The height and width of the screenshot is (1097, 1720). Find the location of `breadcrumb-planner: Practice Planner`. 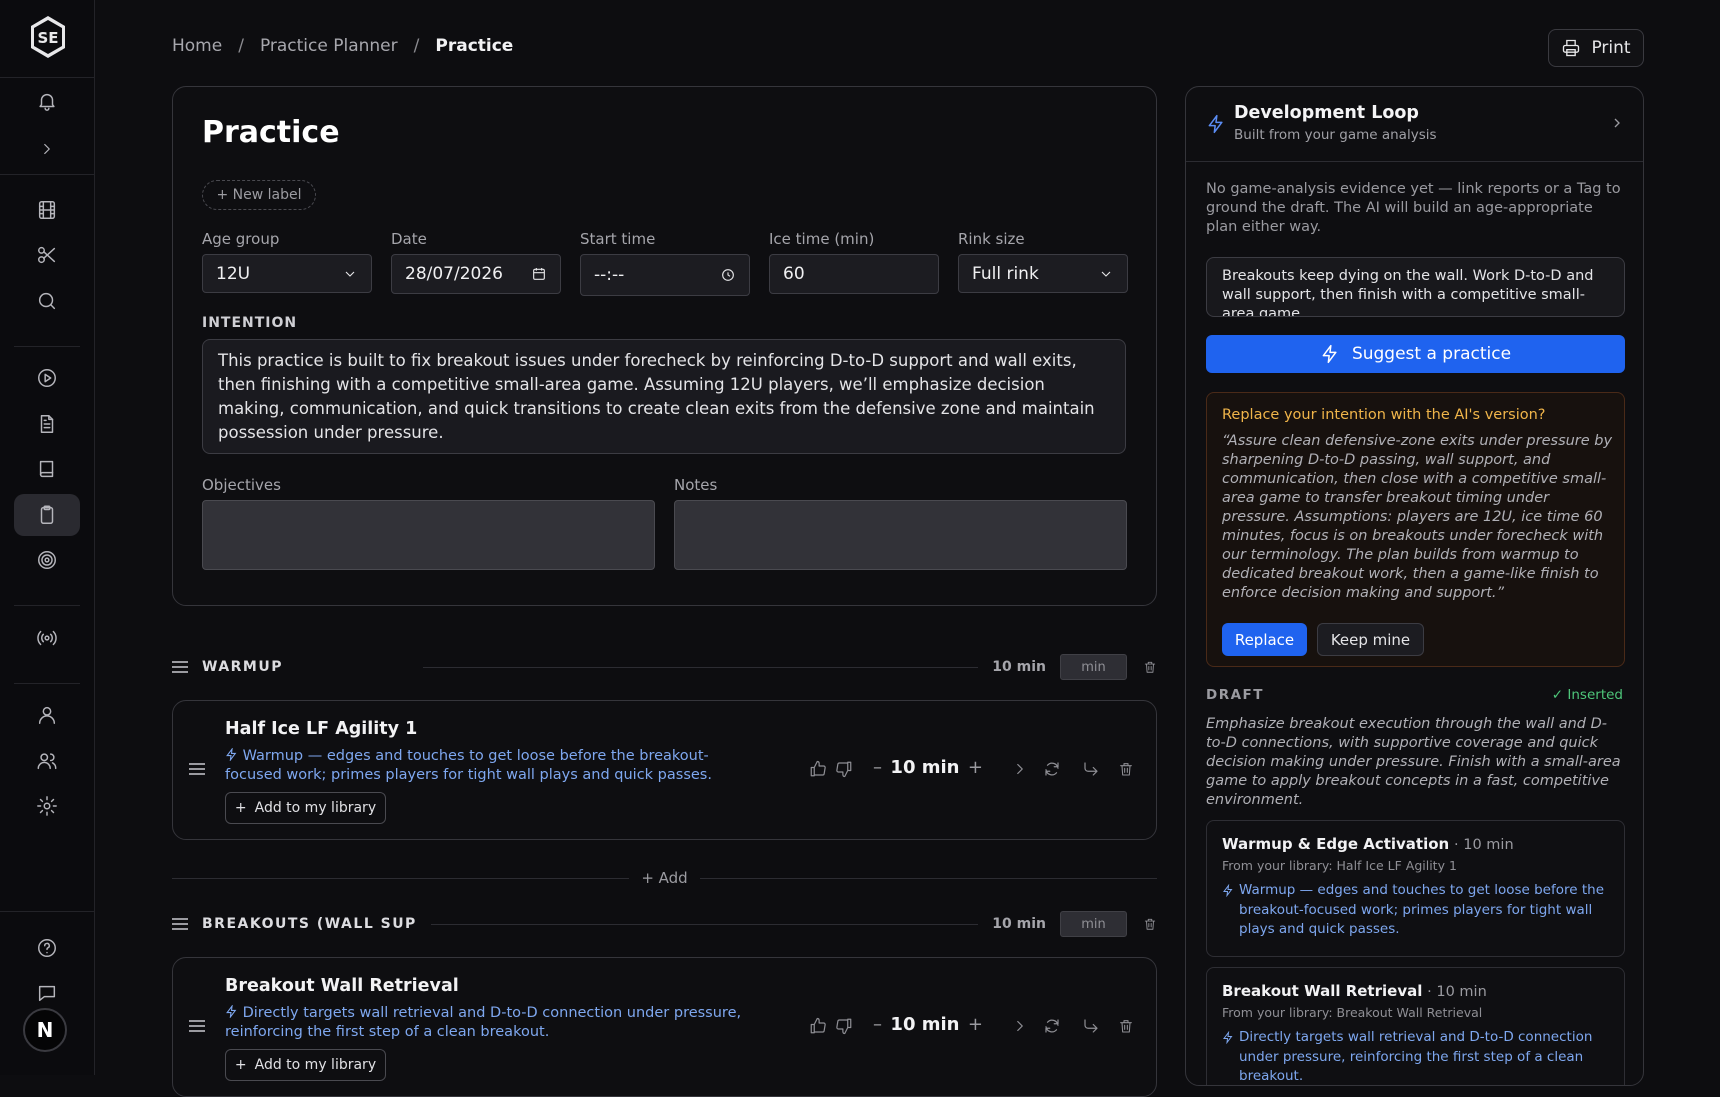

breadcrumb-planner: Practice Planner is located at coordinates (329, 46).